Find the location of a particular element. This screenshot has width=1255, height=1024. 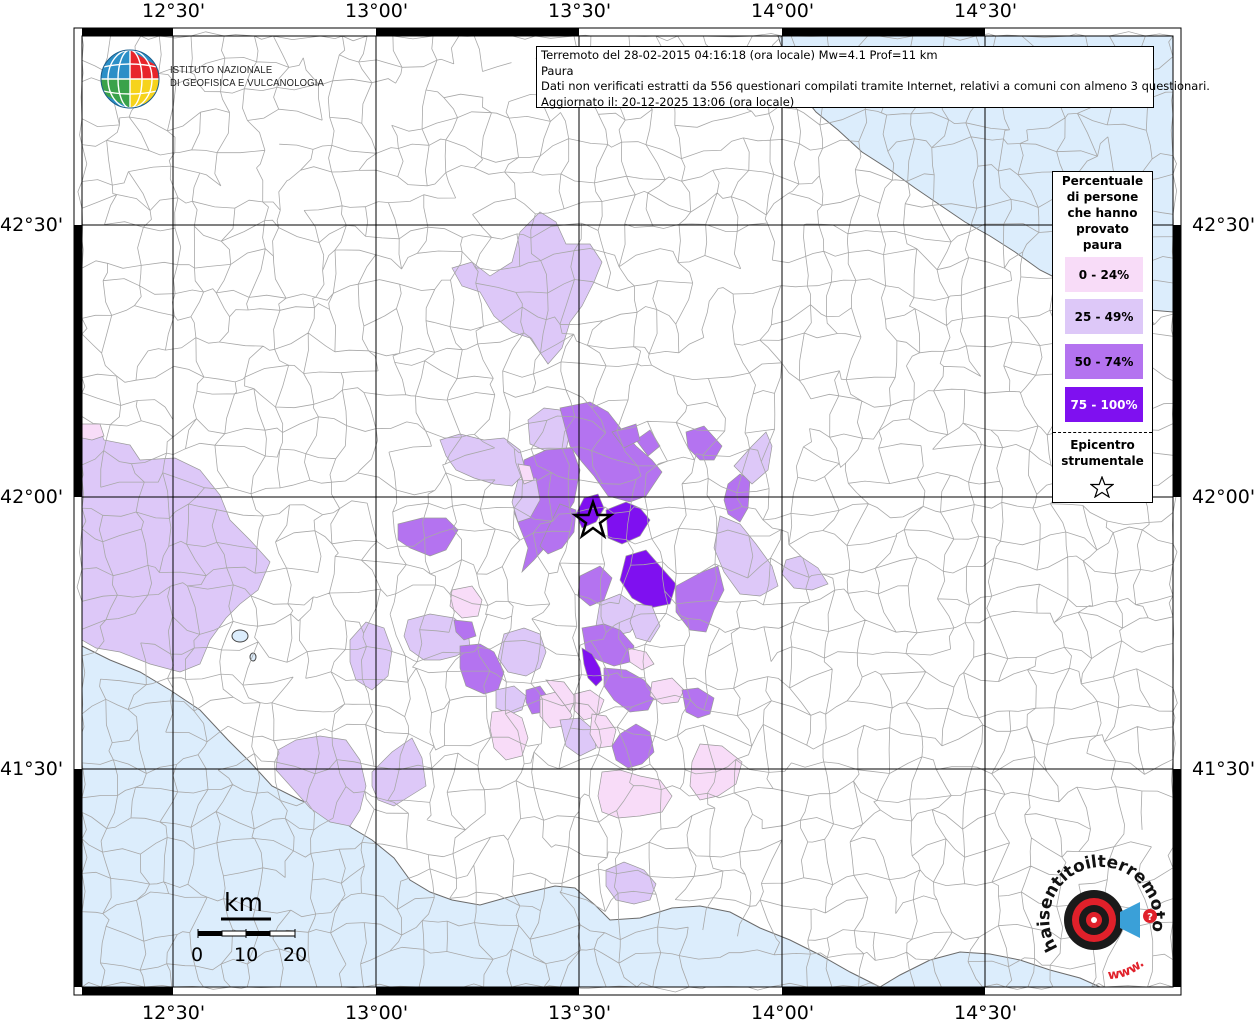

scale-tick-20: 20 is located at coordinates (295, 955).